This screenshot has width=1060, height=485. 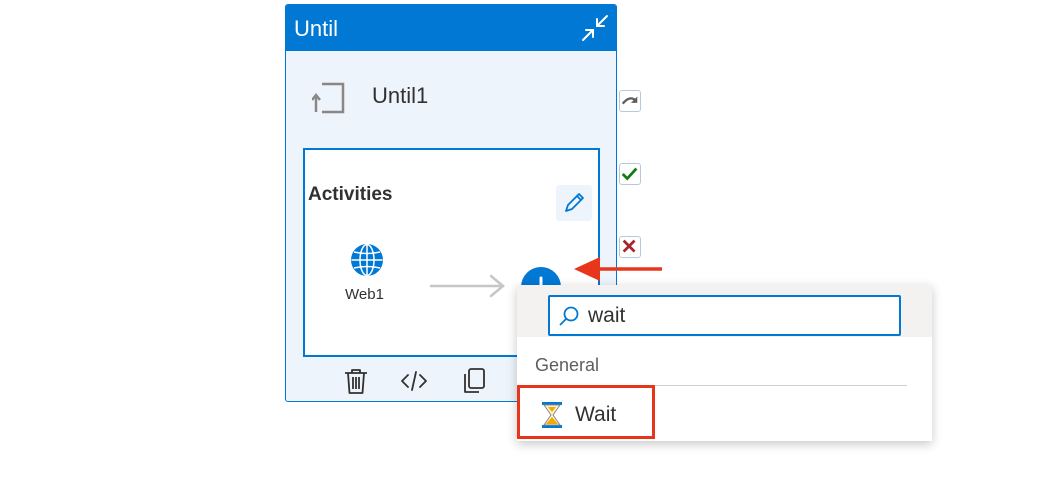 What do you see at coordinates (552, 415) in the screenshot?
I see `hourglass-icon` at bounding box center [552, 415].